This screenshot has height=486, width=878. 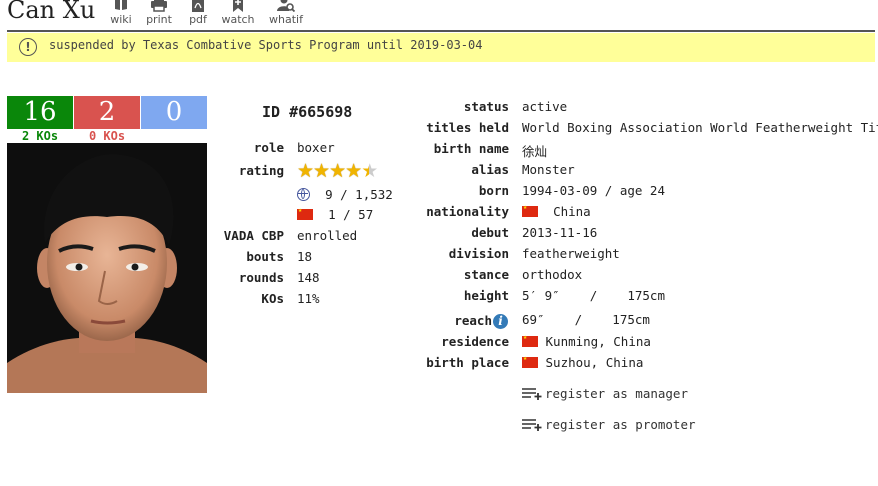 What do you see at coordinates (253, 235) in the screenshot?
I see `vada-label: VADA CBP` at bounding box center [253, 235].